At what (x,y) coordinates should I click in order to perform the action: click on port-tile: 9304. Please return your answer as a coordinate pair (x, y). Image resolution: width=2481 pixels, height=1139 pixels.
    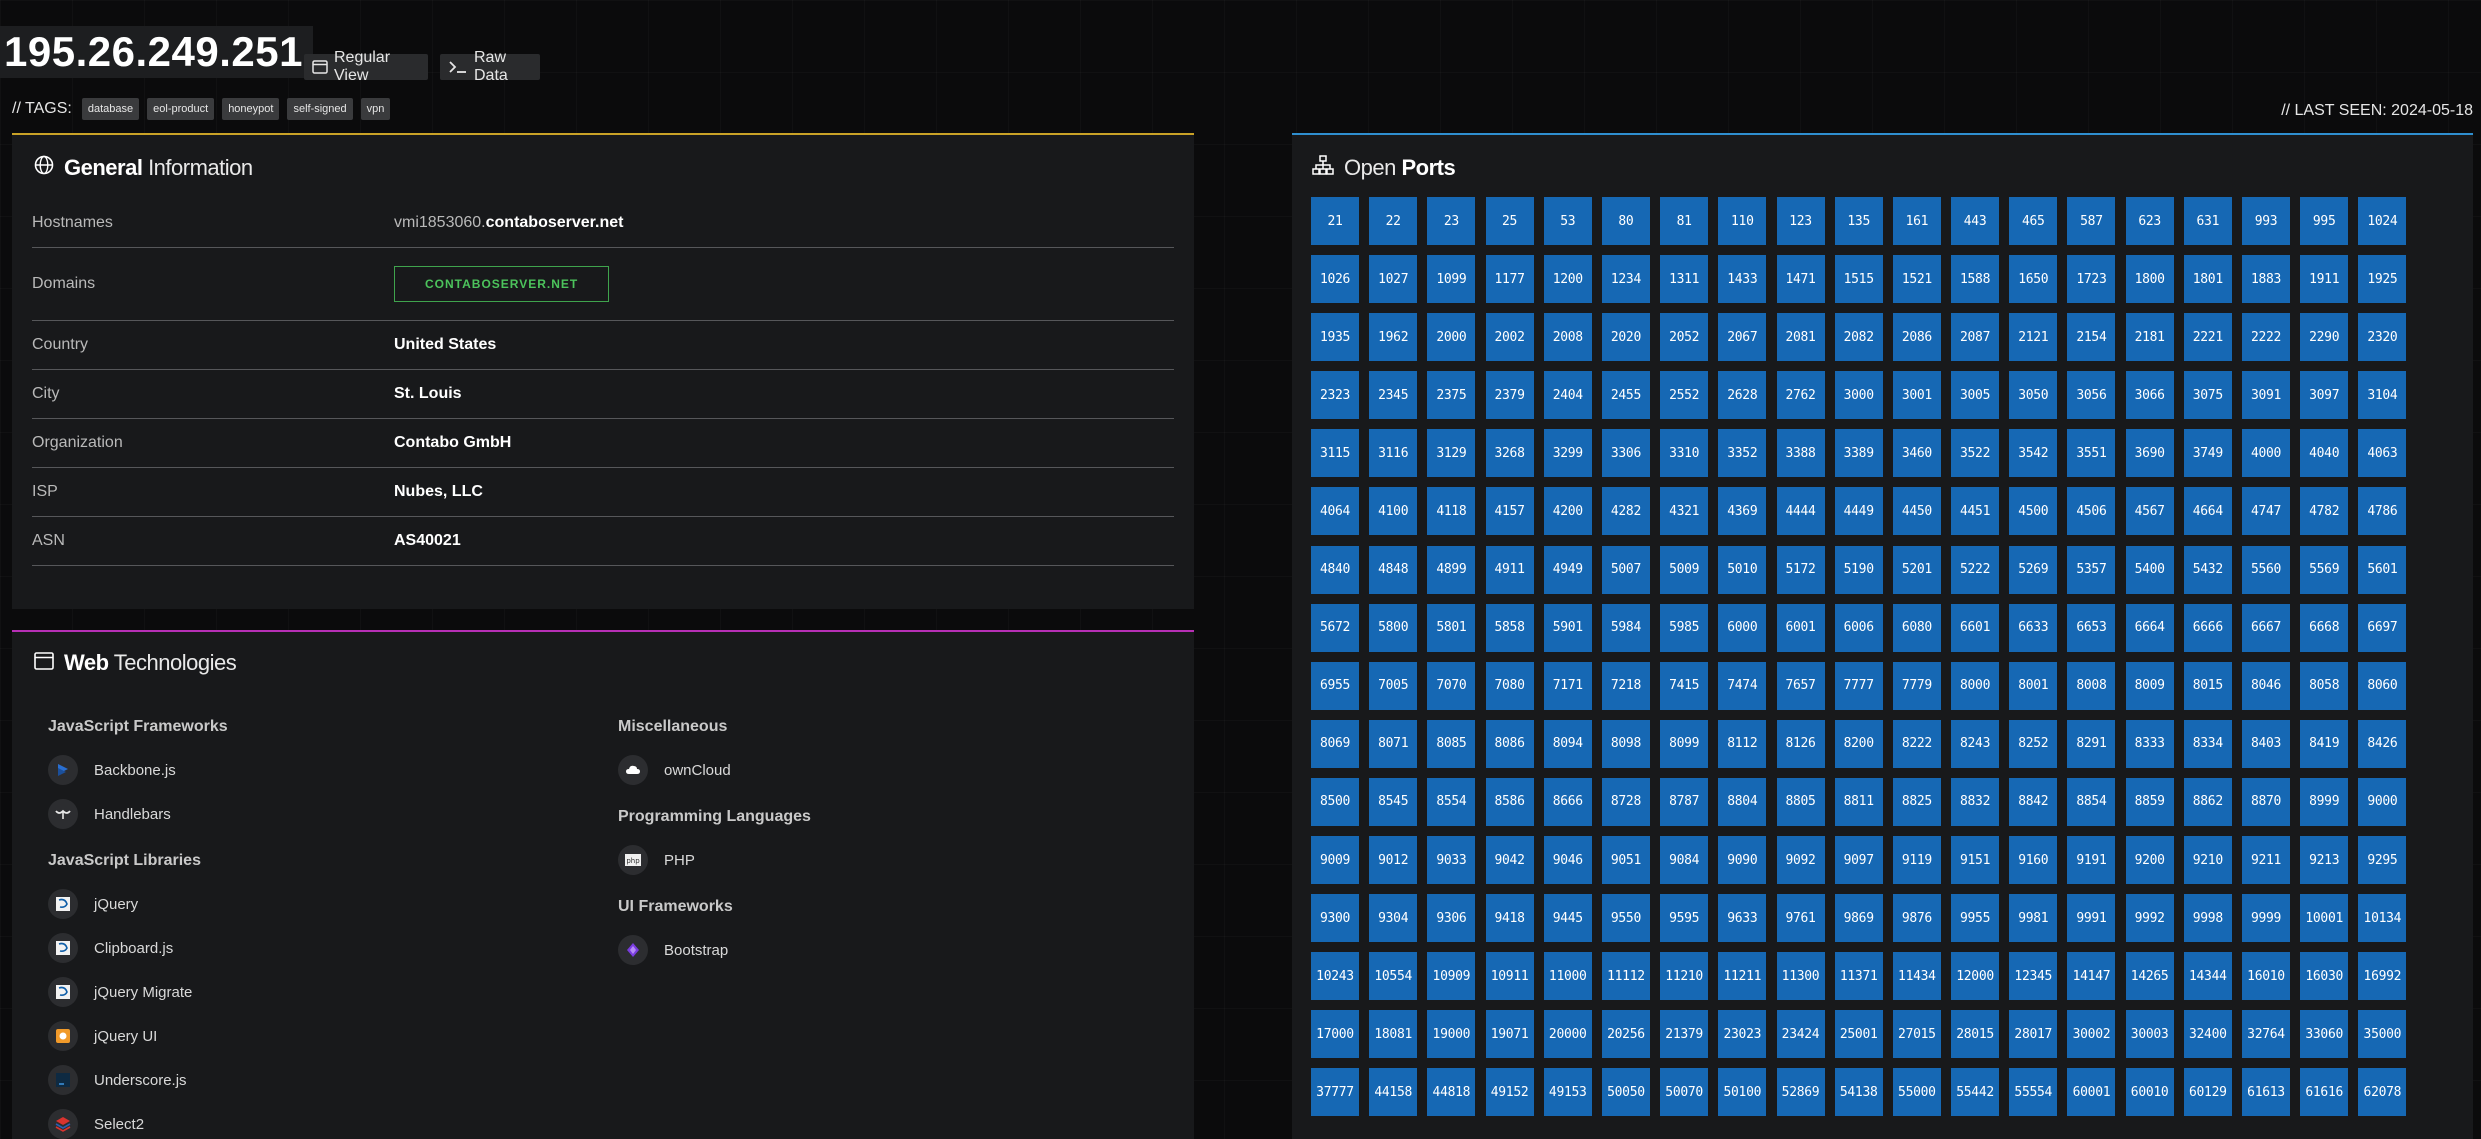
    Looking at the image, I should click on (1393, 918).